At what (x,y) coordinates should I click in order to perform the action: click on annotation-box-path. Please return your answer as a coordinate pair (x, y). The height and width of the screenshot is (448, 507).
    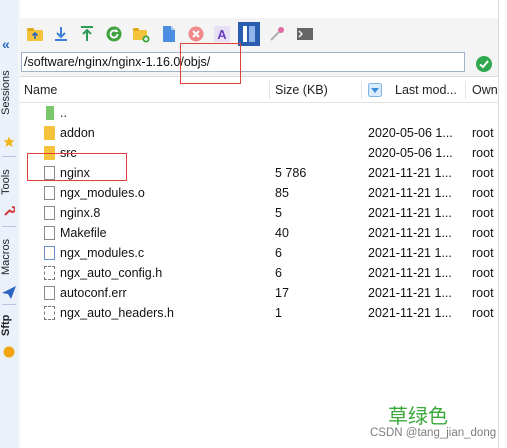
    Looking at the image, I should click on (210, 63).